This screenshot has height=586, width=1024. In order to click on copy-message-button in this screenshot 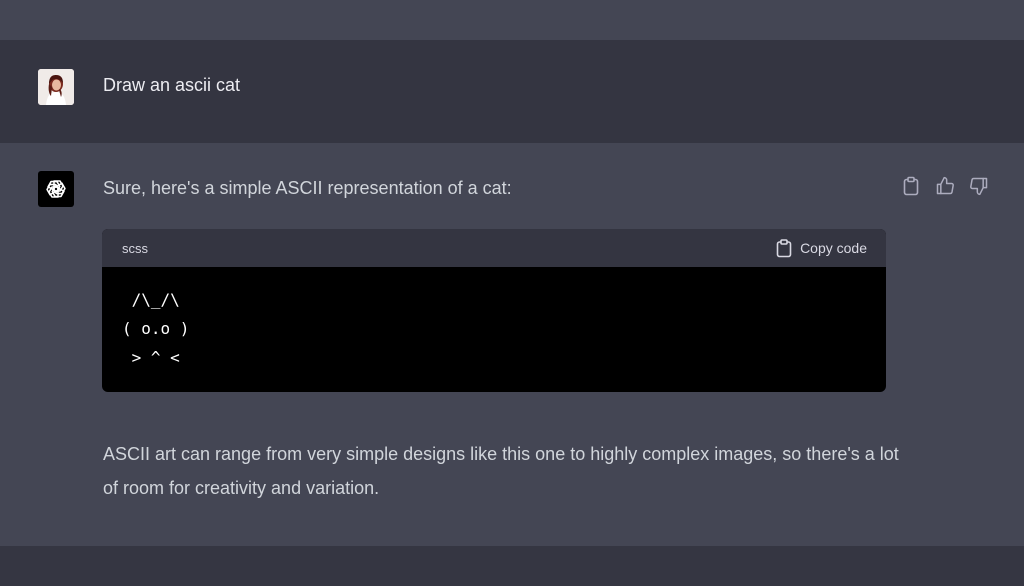, I will do `click(911, 186)`.